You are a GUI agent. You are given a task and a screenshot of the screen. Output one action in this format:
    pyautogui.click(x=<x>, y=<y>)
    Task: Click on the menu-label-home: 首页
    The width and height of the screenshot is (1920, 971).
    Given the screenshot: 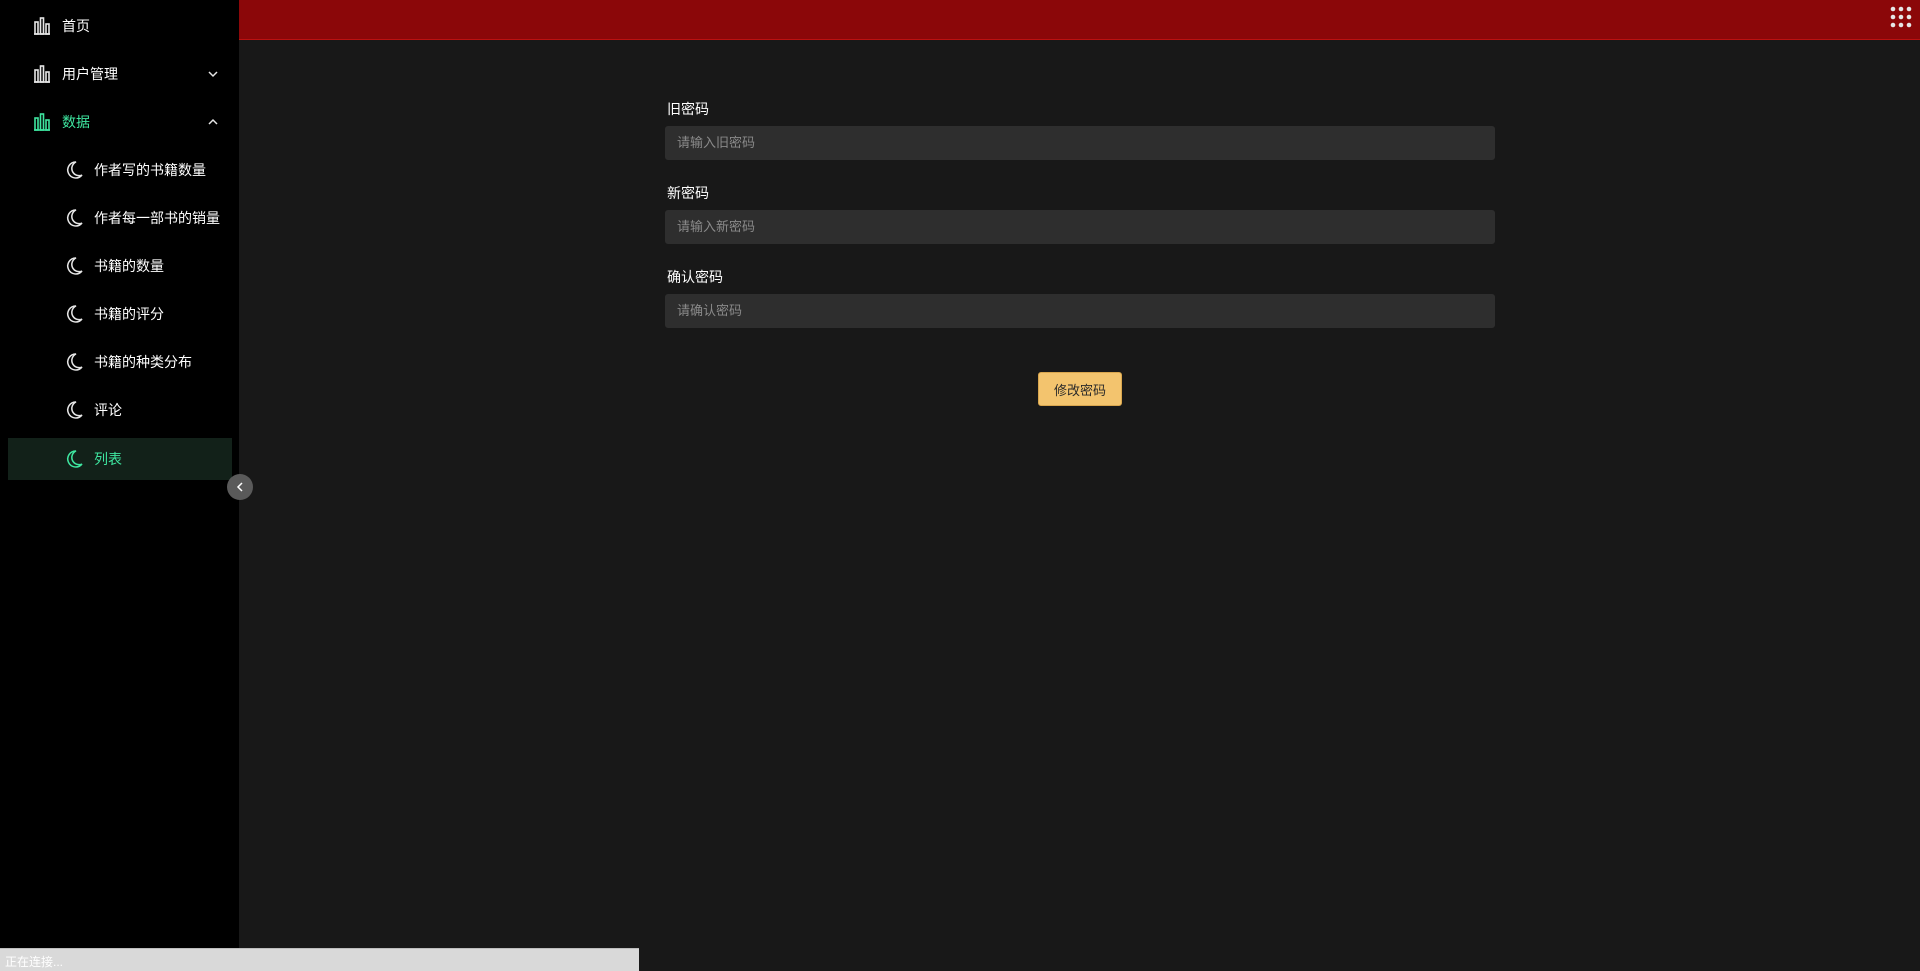 What is the action you would take?
    pyautogui.click(x=76, y=27)
    